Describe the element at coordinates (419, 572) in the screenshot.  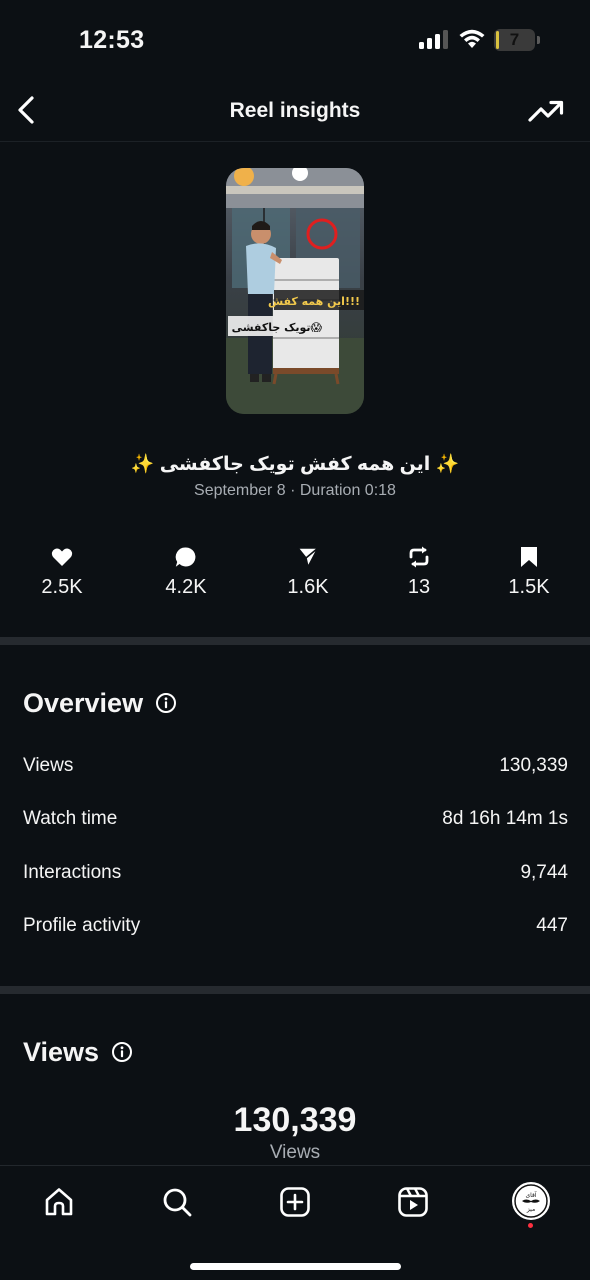
I see `stat-reposts: 13` at that location.